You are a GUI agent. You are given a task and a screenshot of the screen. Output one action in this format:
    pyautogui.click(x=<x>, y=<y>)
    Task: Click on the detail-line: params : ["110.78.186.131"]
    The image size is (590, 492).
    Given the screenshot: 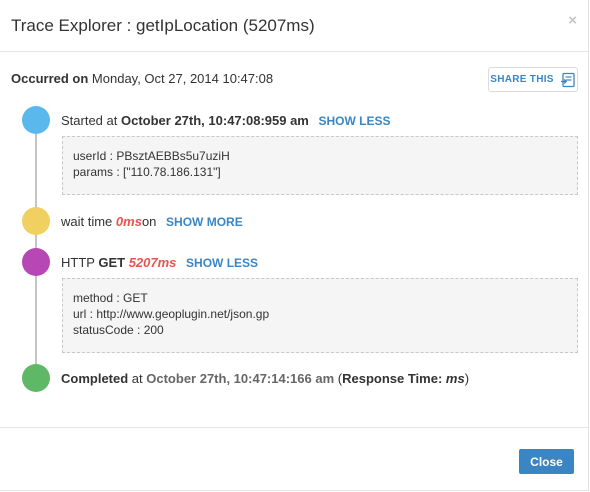 What is the action you would take?
    pyautogui.click(x=147, y=172)
    